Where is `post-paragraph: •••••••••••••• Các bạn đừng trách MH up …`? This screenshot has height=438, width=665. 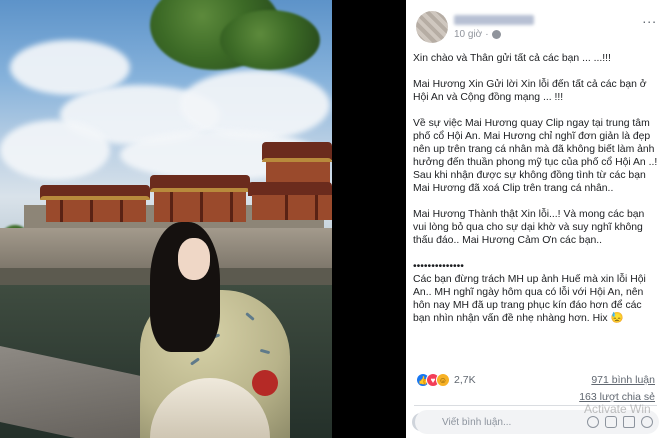 post-paragraph: •••••••••••••• Các bạn đừng trách MH up … is located at coordinates (529, 292).